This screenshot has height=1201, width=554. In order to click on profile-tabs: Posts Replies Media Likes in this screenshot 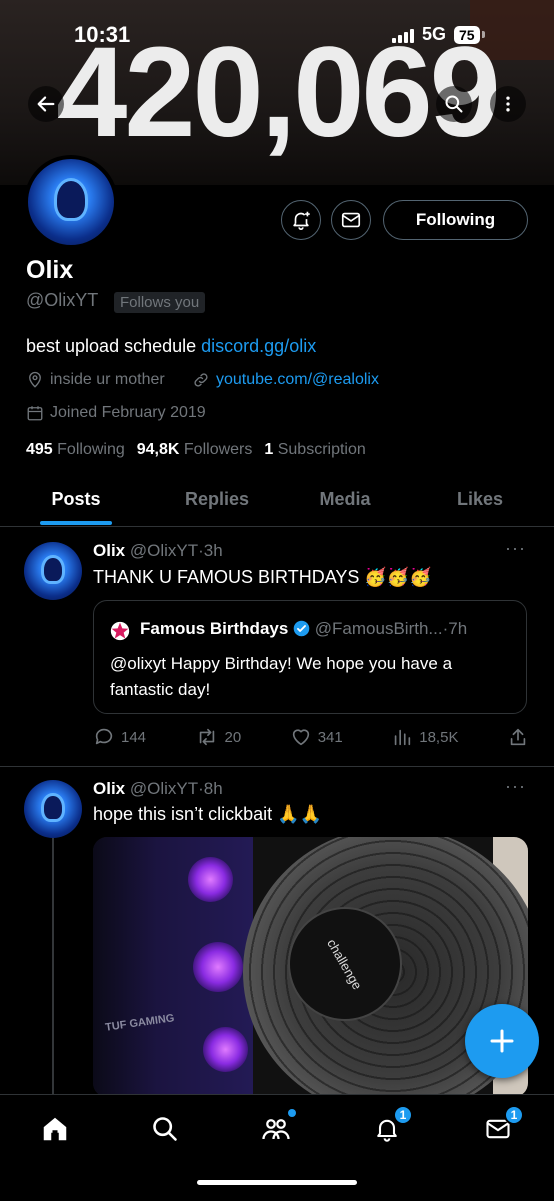, I will do `click(277, 502)`.